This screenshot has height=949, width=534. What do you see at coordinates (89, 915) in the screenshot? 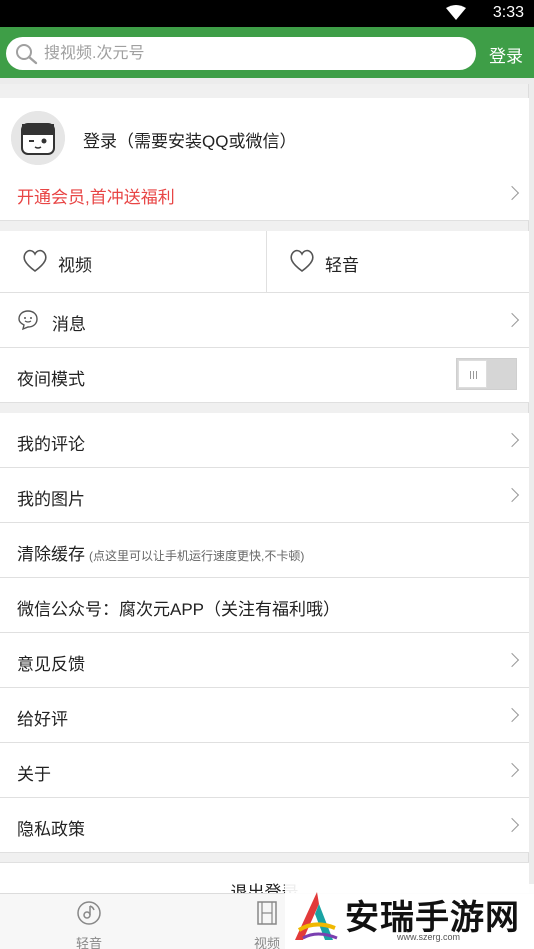
I see `music-disc-icon` at bounding box center [89, 915].